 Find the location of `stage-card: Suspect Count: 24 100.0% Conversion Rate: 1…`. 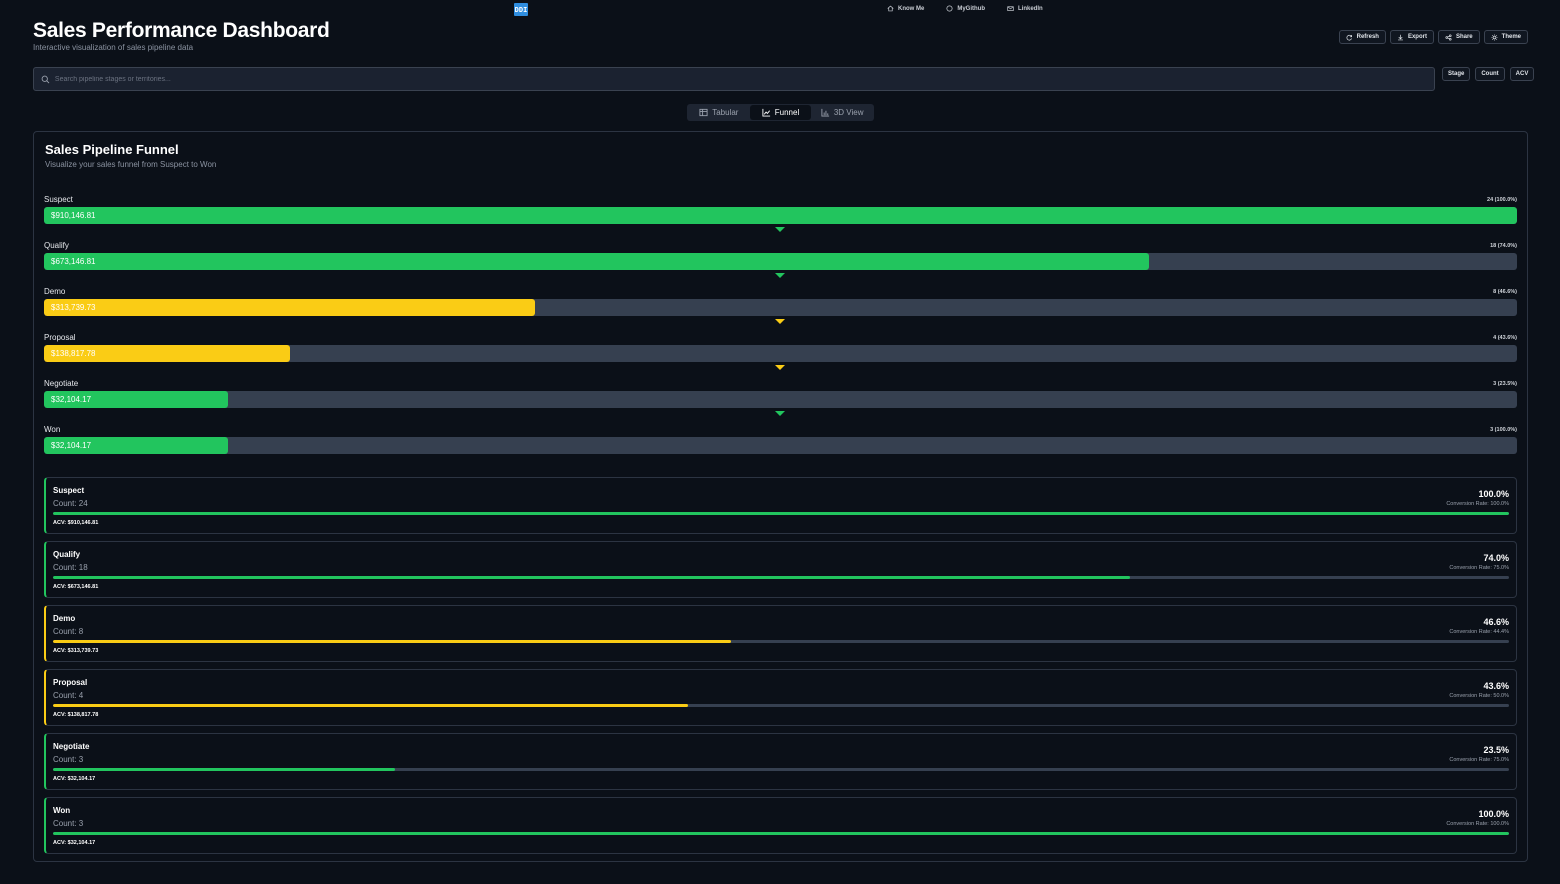

stage-card: Suspect Count: 24 100.0% Conversion Rate: 1… is located at coordinates (780, 505).